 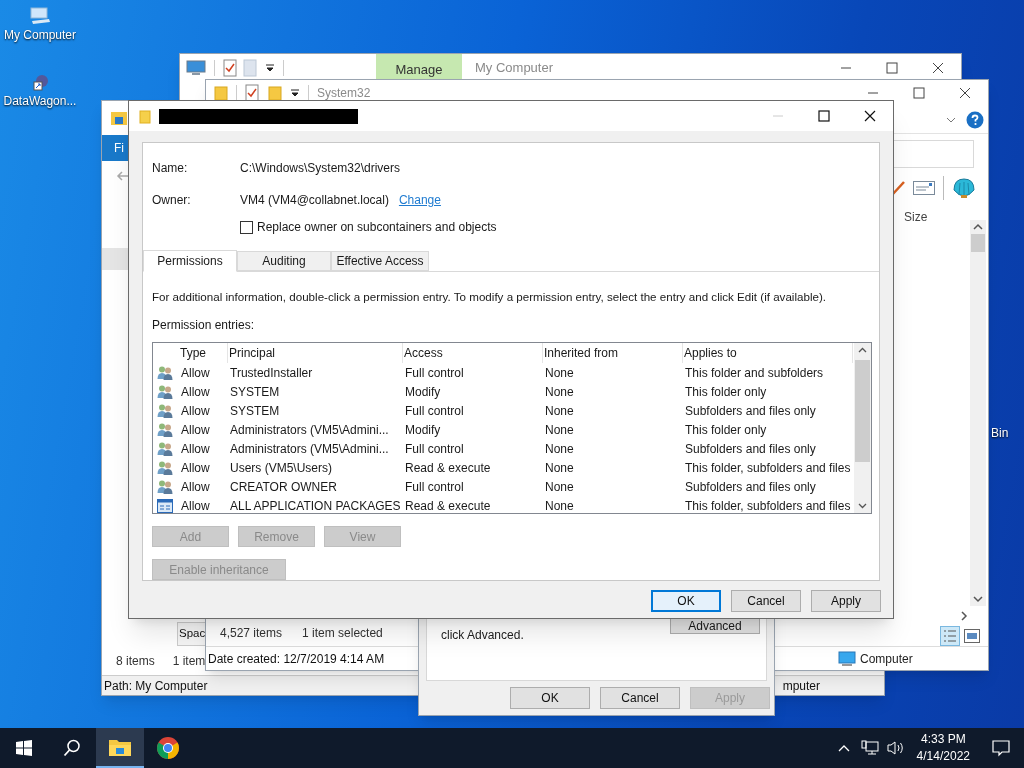 I want to click on ribbon-tab: Fi, so click(x=119, y=148).